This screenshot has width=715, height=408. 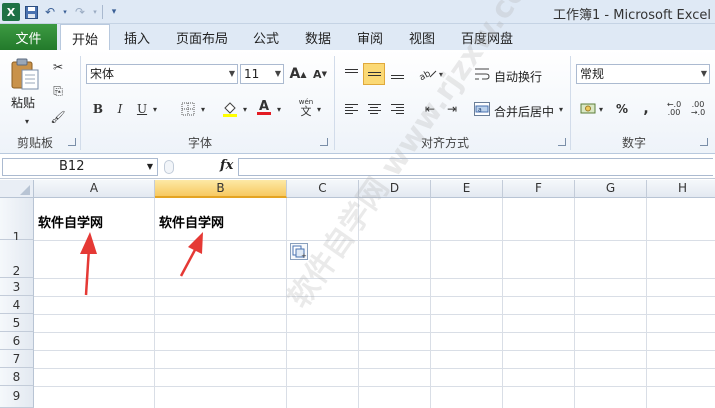 I want to click on orientation-icon: ab, so click(x=428, y=74).